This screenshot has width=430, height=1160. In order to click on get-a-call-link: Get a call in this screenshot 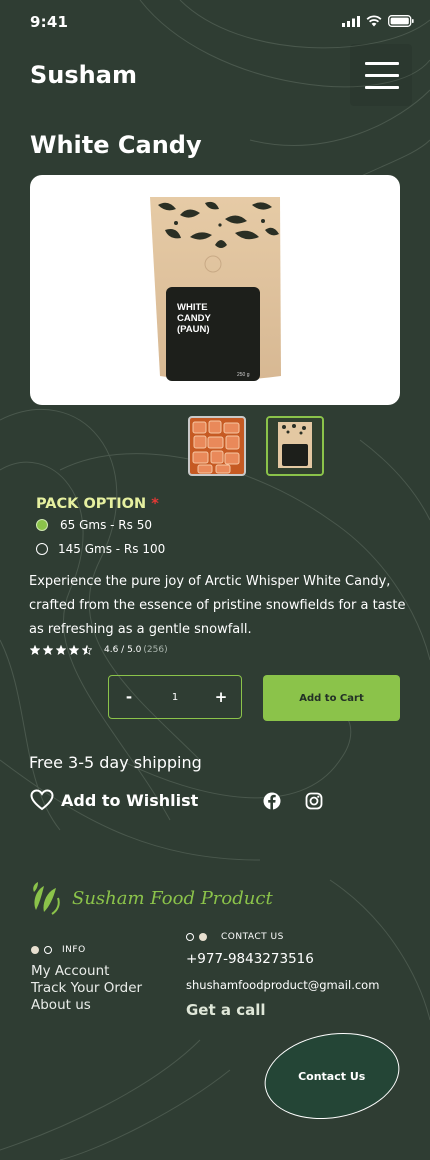, I will do `click(226, 1010)`.